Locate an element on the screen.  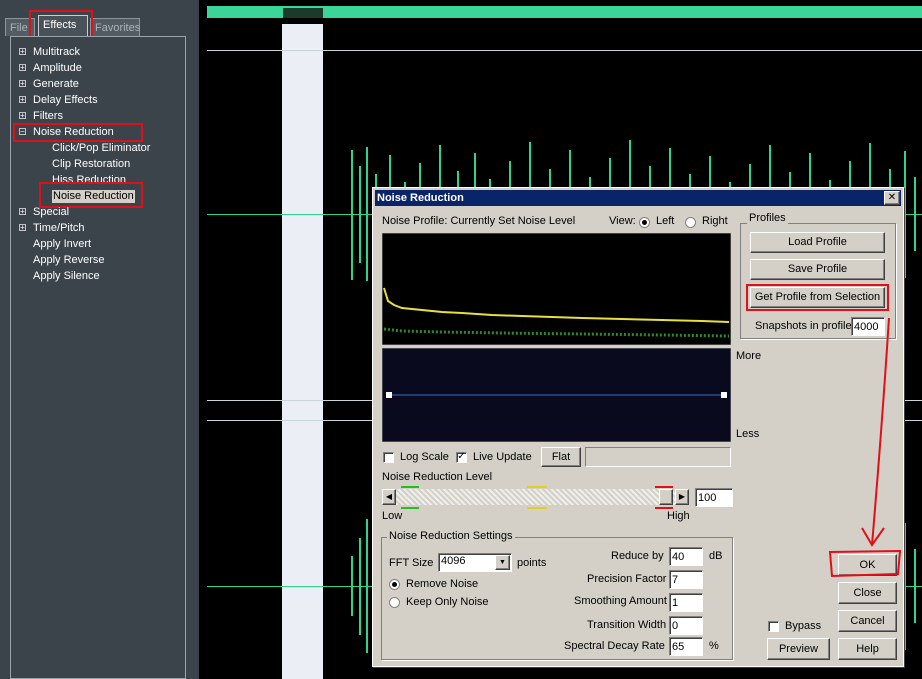
bypass-checkbox is located at coordinates (773, 626).